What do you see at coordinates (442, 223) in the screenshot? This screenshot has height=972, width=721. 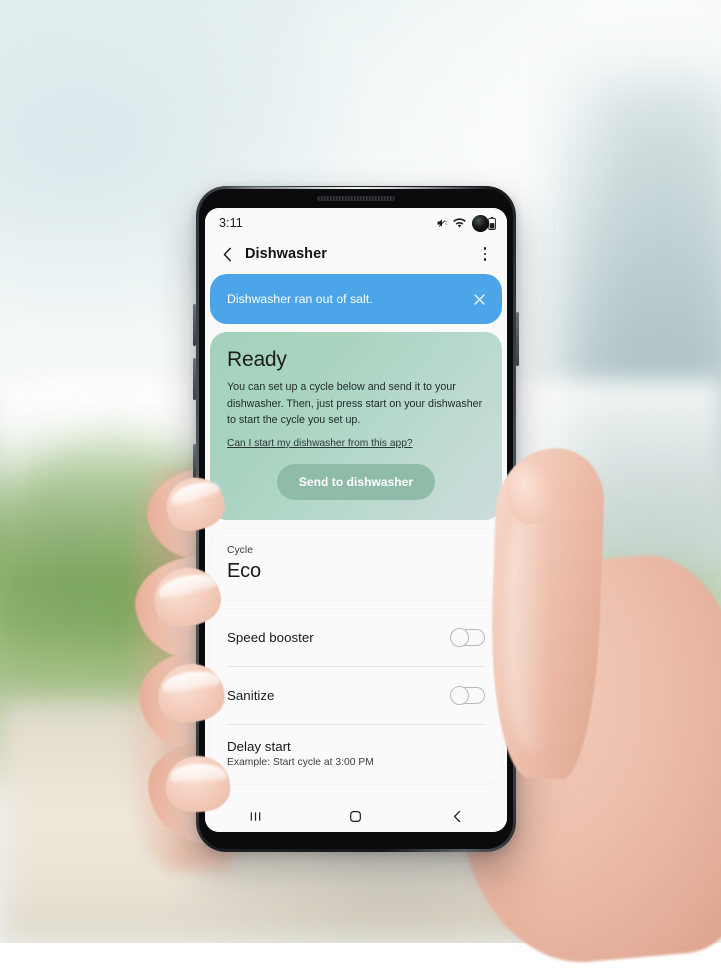 I see `mute-icon` at bounding box center [442, 223].